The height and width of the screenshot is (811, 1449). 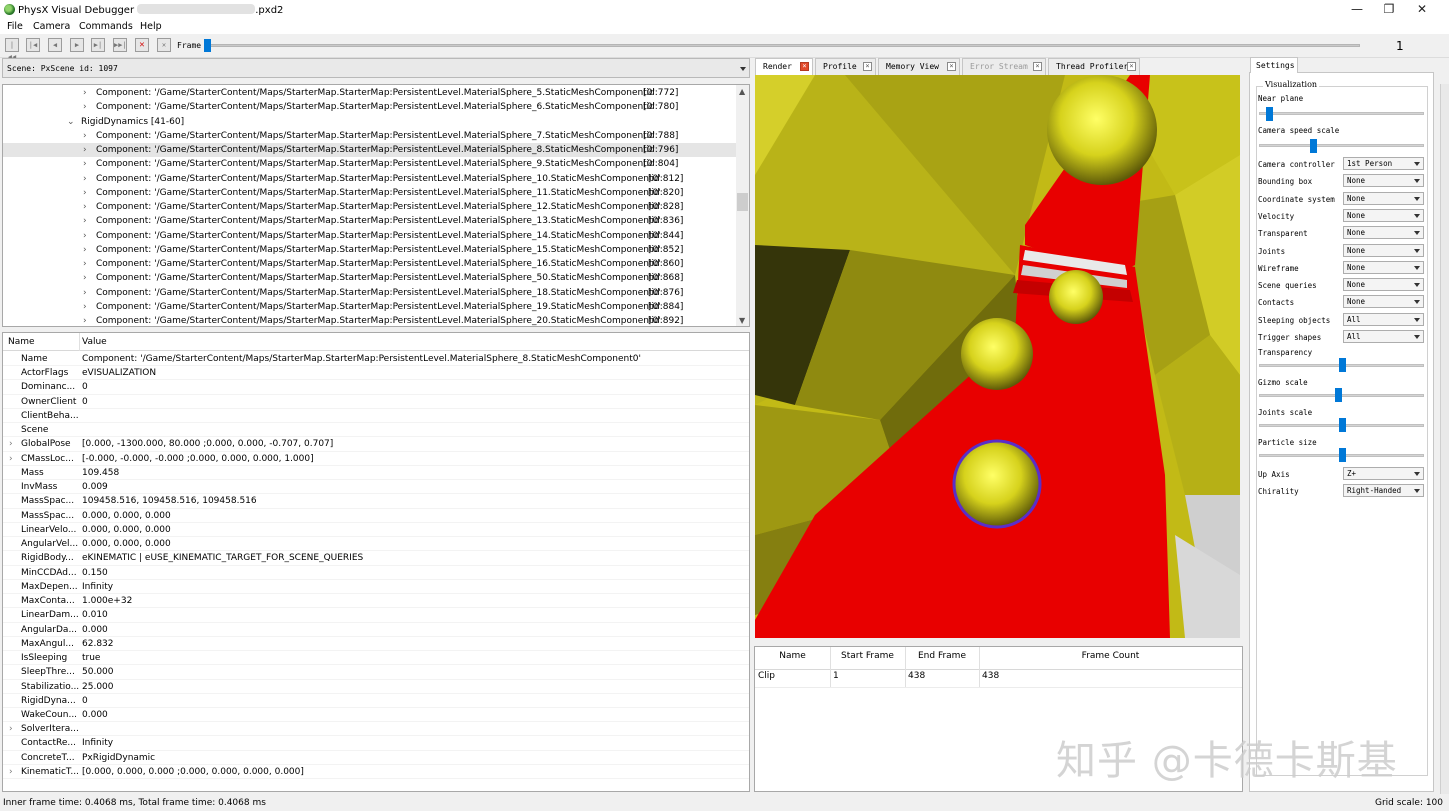 What do you see at coordinates (1274, 65) in the screenshot?
I see `tab-settings: Settings` at bounding box center [1274, 65].